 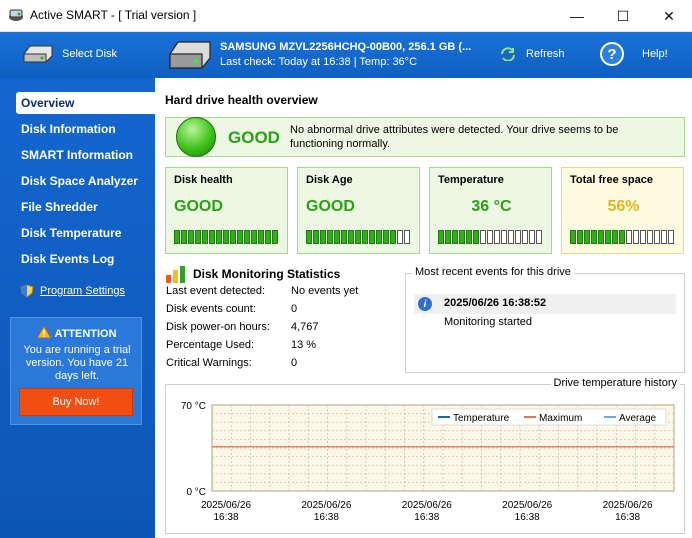 What do you see at coordinates (85, 259) in the screenshot?
I see `sidebar-item-disk-events-log: Disk Events Log` at bounding box center [85, 259].